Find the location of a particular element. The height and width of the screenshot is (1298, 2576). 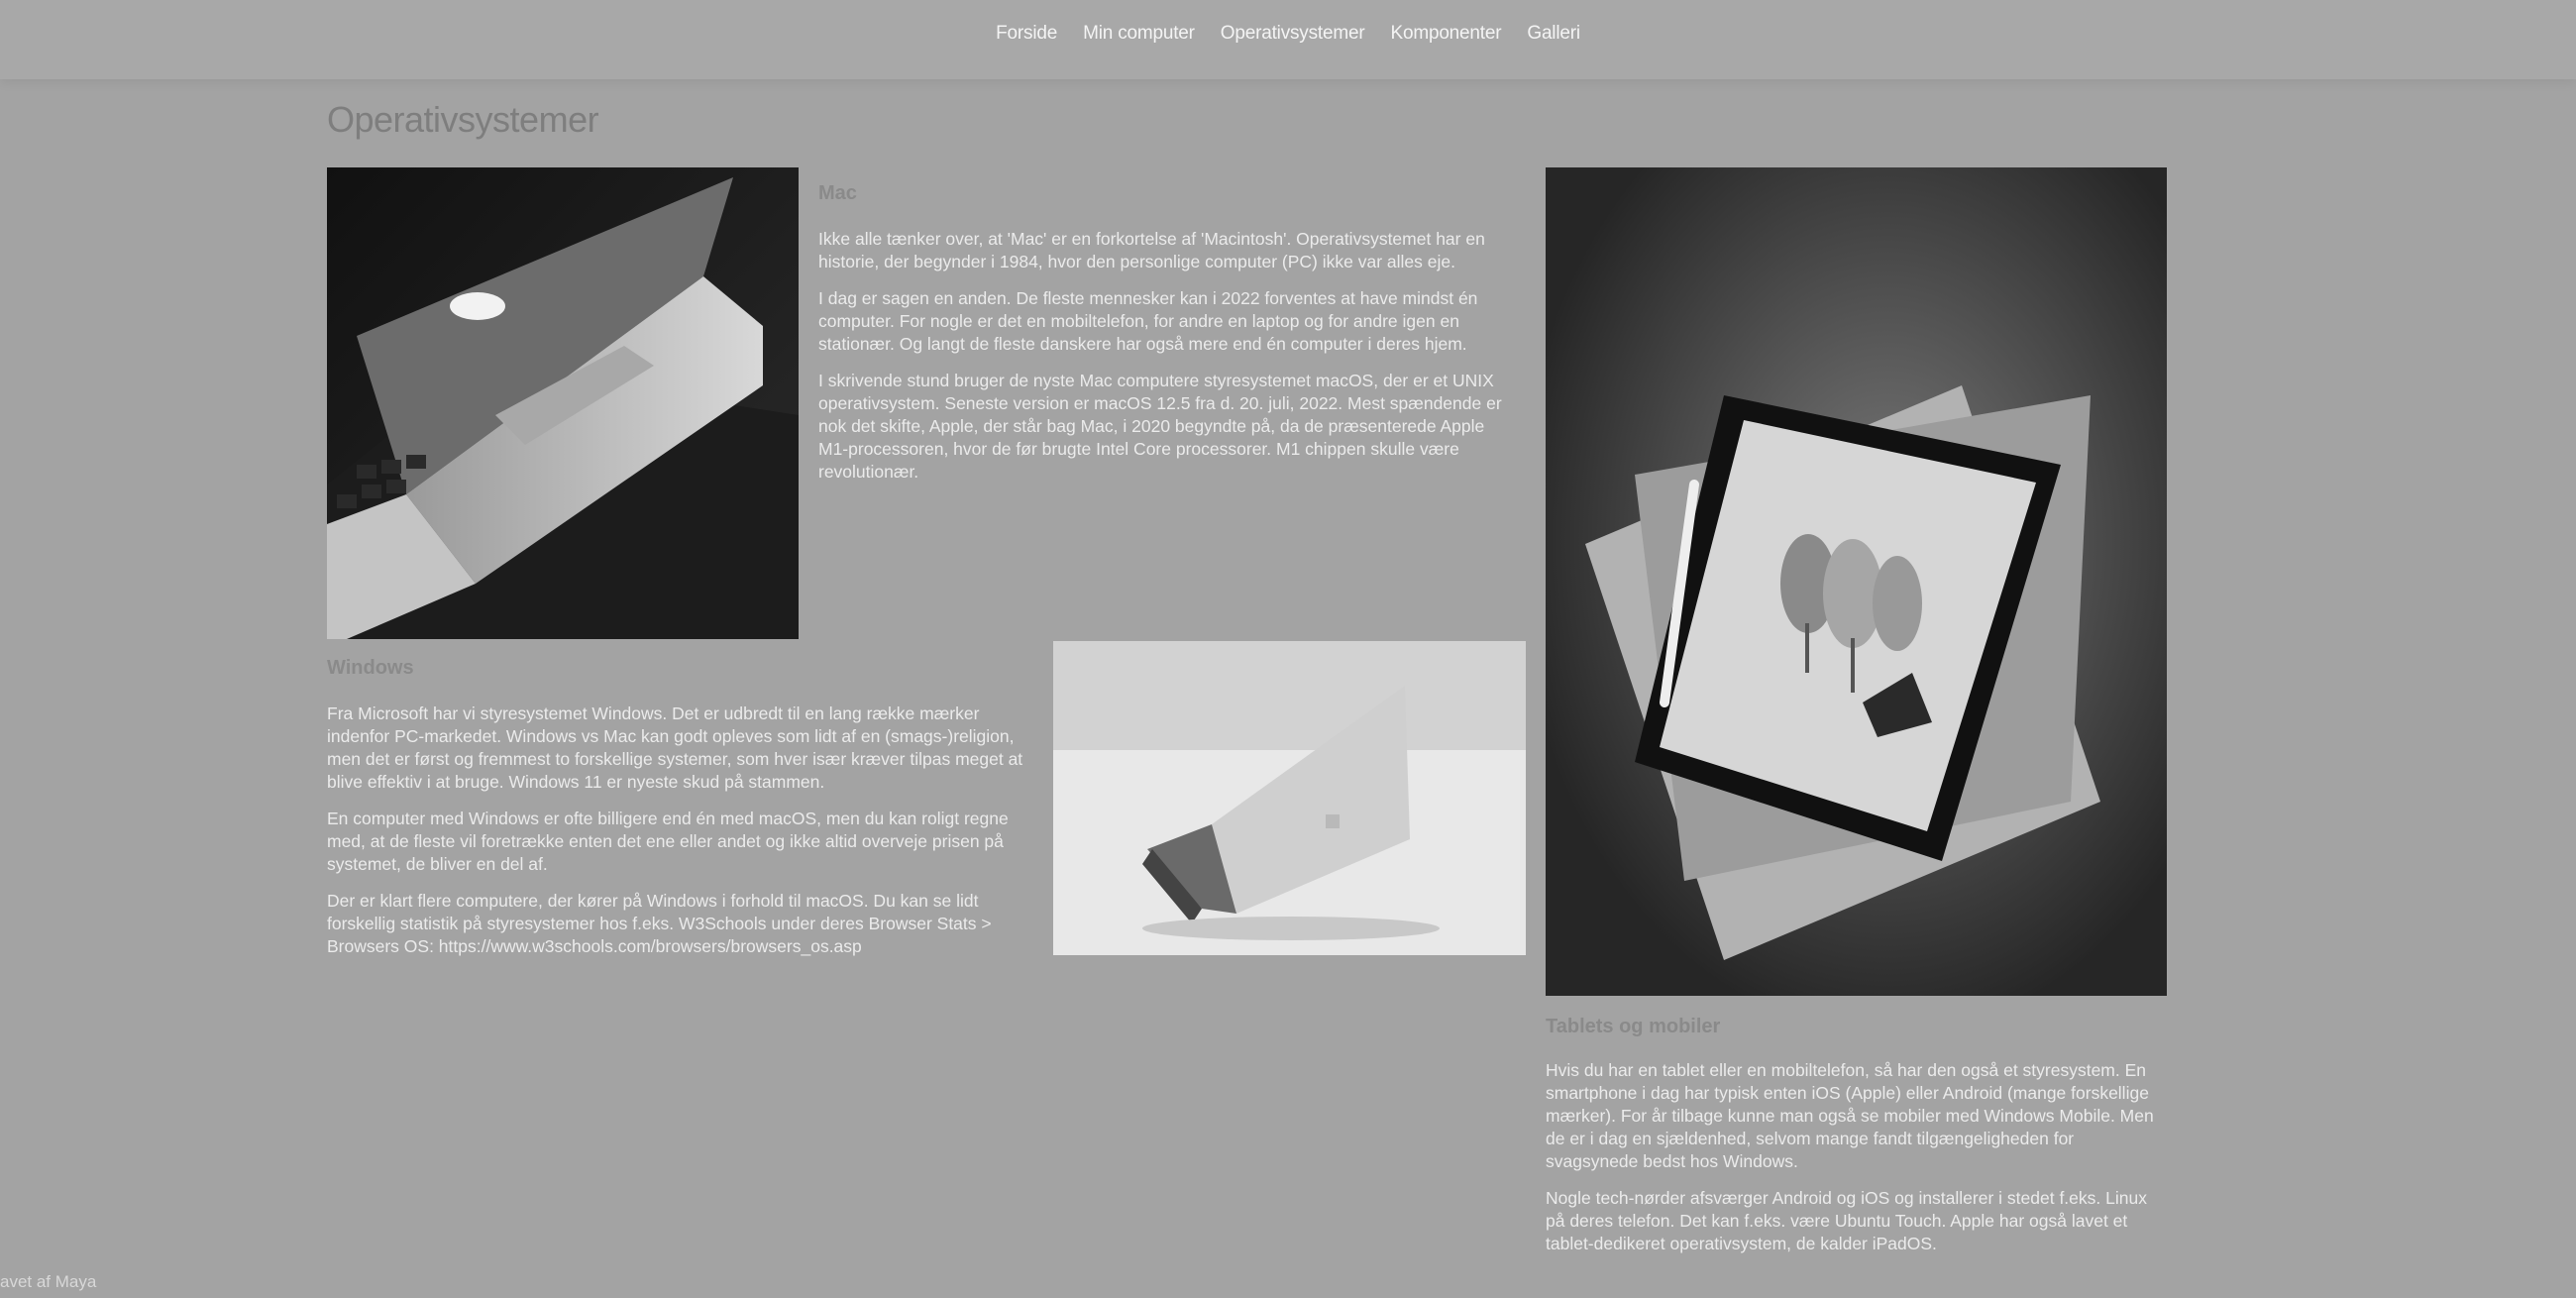

footer-credit: avet af Maya is located at coordinates (48, 1282).